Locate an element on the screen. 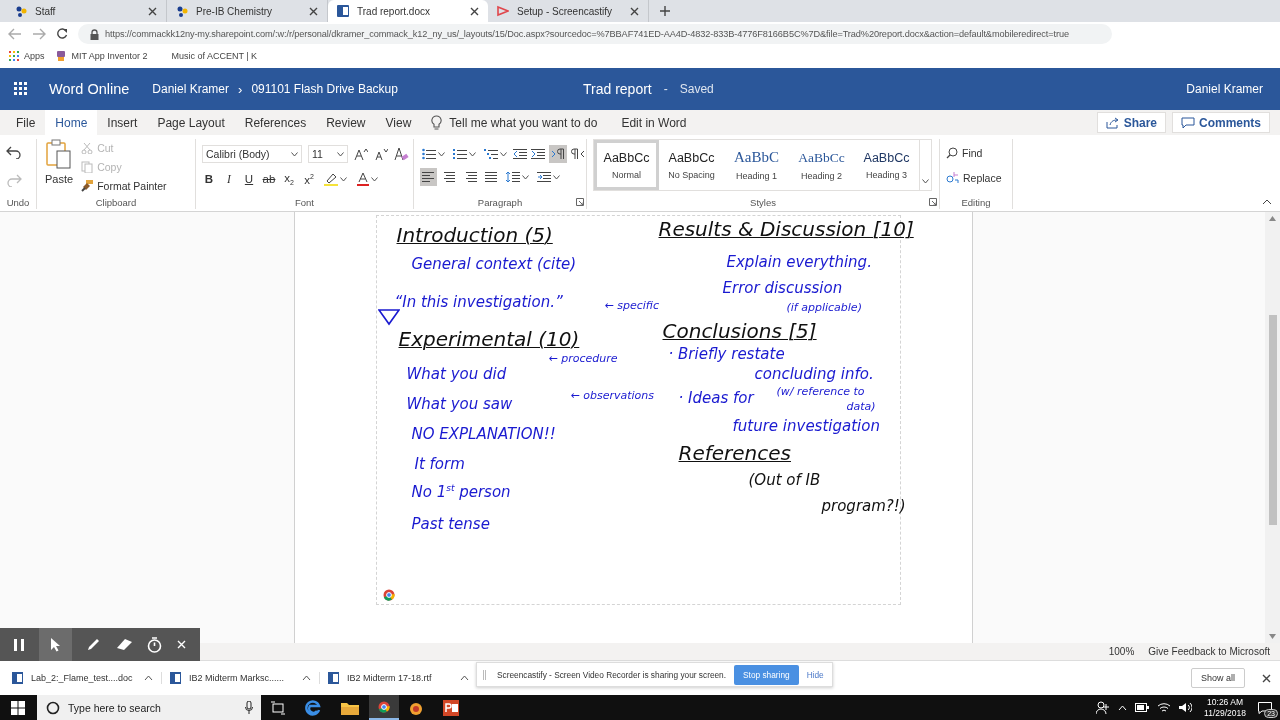 The image size is (1280, 720). edge-icon is located at coordinates (313, 707).